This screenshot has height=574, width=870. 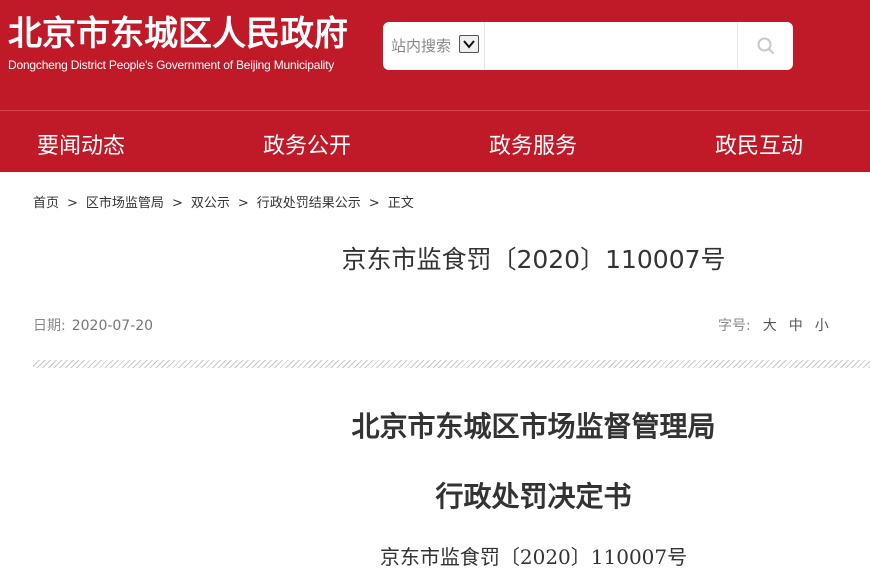 I want to click on date-value: 2020-07-20, so click(x=112, y=326).